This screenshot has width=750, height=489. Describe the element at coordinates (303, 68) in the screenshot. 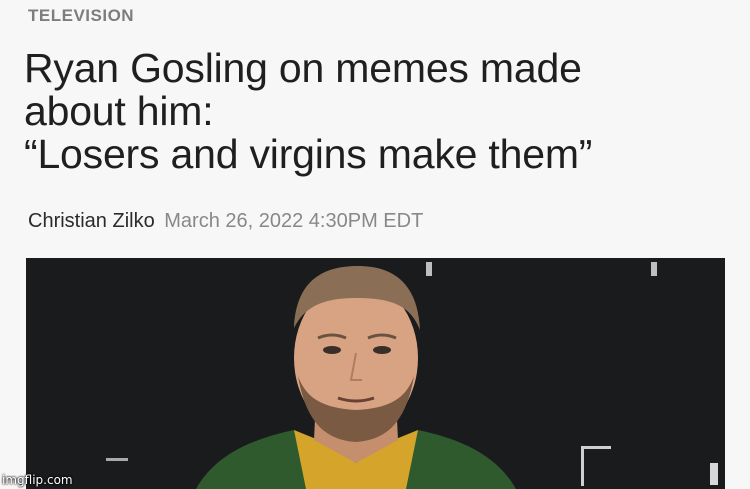

I see `headline-line-1: Ryan Gosling on memes made` at that location.